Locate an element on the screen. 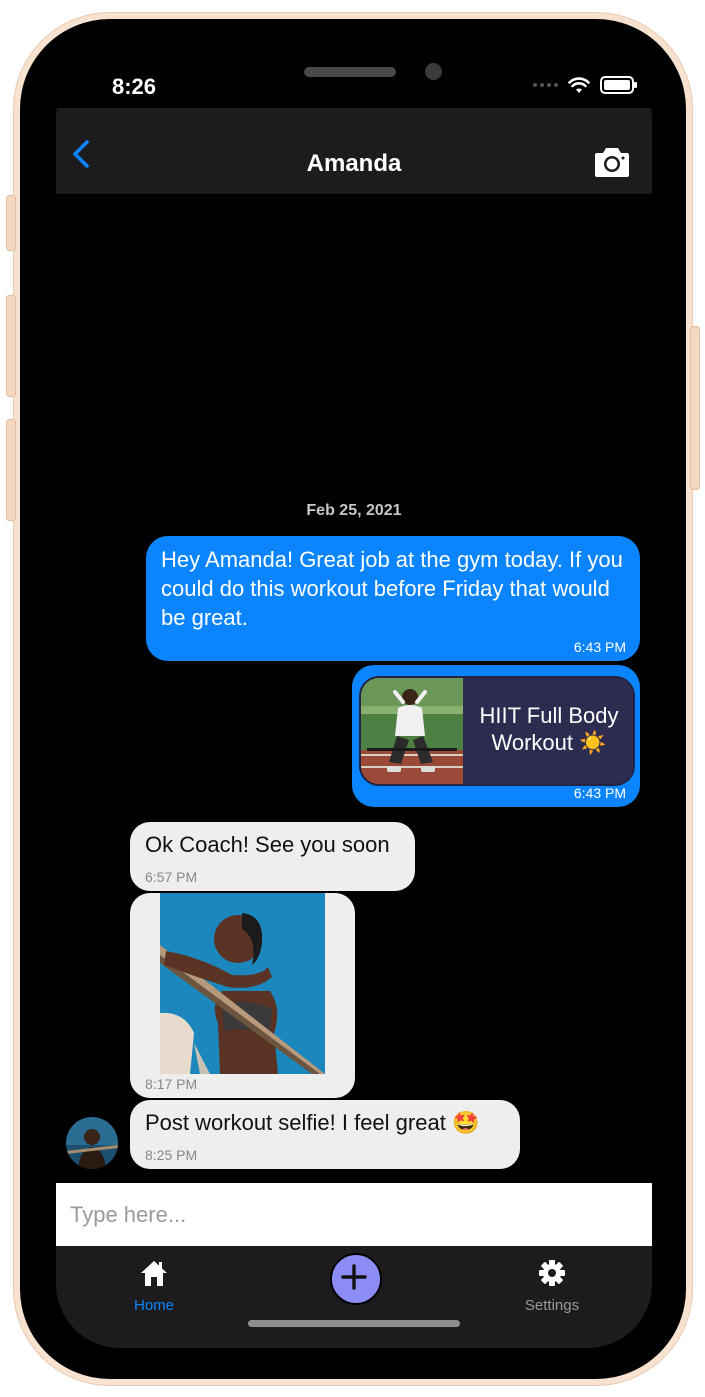 The width and height of the screenshot is (705, 1397). camera-icon is located at coordinates (612, 162).